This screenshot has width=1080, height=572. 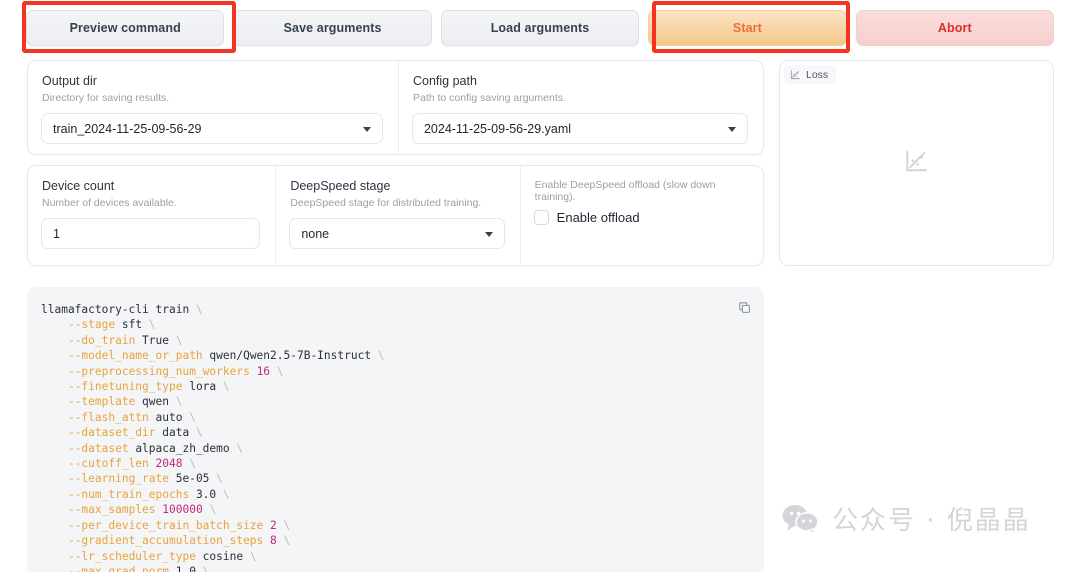 What do you see at coordinates (489, 98) in the screenshot?
I see `config-path-hint: Path to config saving arguments.` at bounding box center [489, 98].